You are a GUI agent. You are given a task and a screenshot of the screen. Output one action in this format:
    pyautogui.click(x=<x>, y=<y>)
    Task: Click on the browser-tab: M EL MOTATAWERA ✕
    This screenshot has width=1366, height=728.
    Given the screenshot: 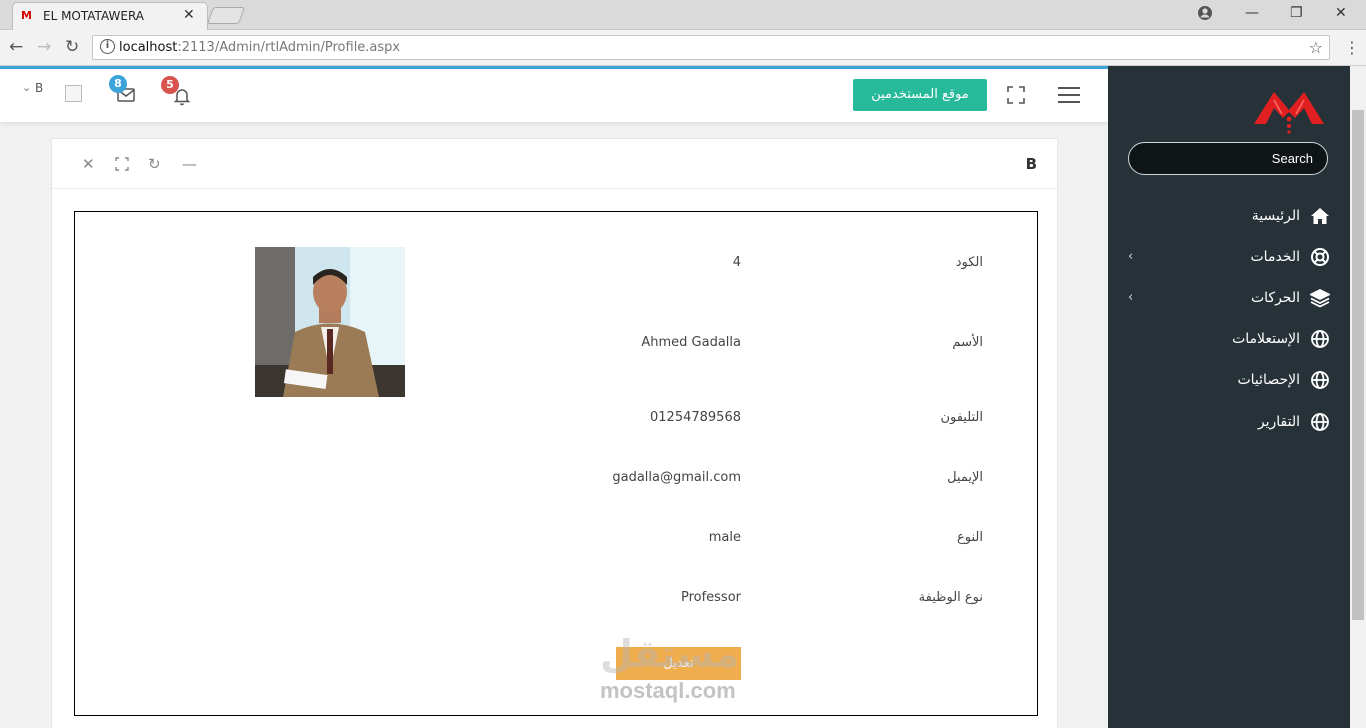 What is the action you would take?
    pyautogui.click(x=110, y=16)
    